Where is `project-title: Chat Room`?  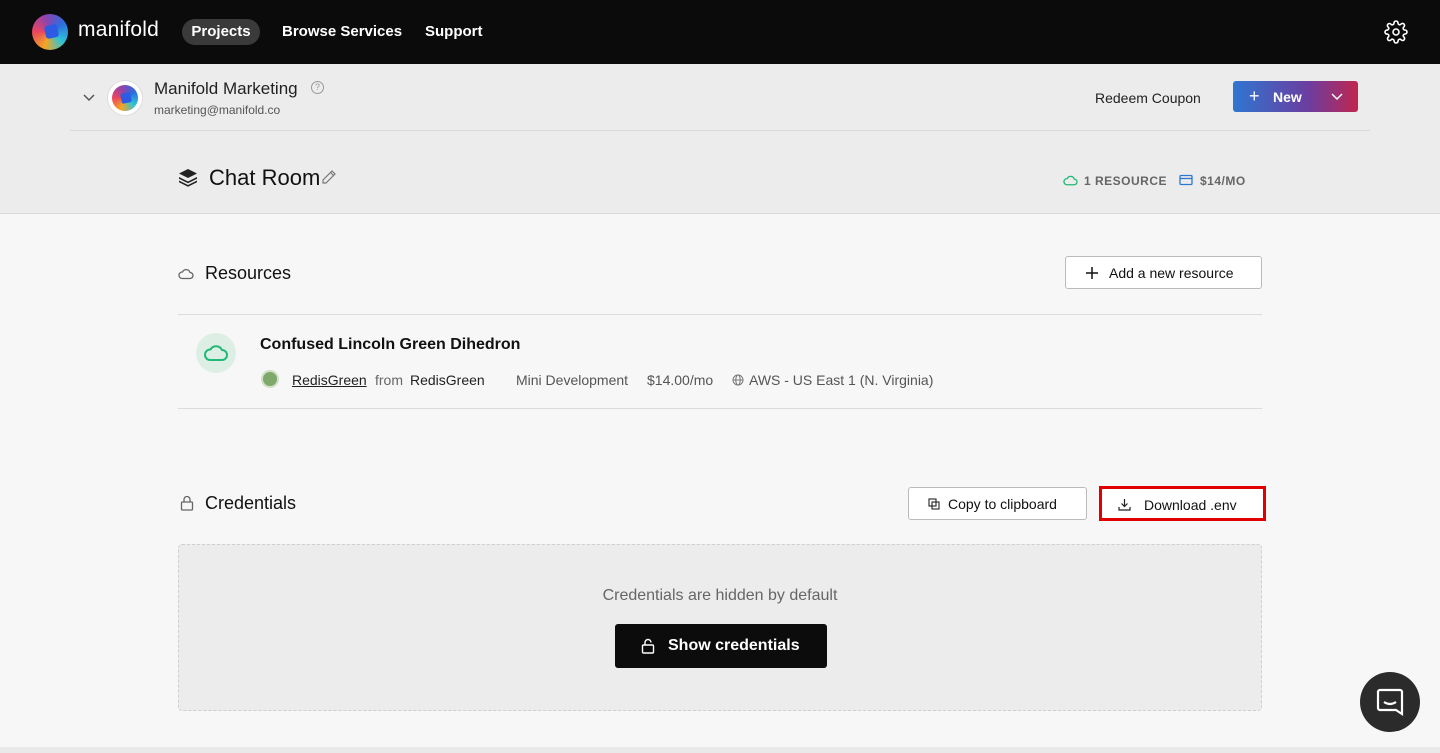
project-title: Chat Room is located at coordinates (265, 177).